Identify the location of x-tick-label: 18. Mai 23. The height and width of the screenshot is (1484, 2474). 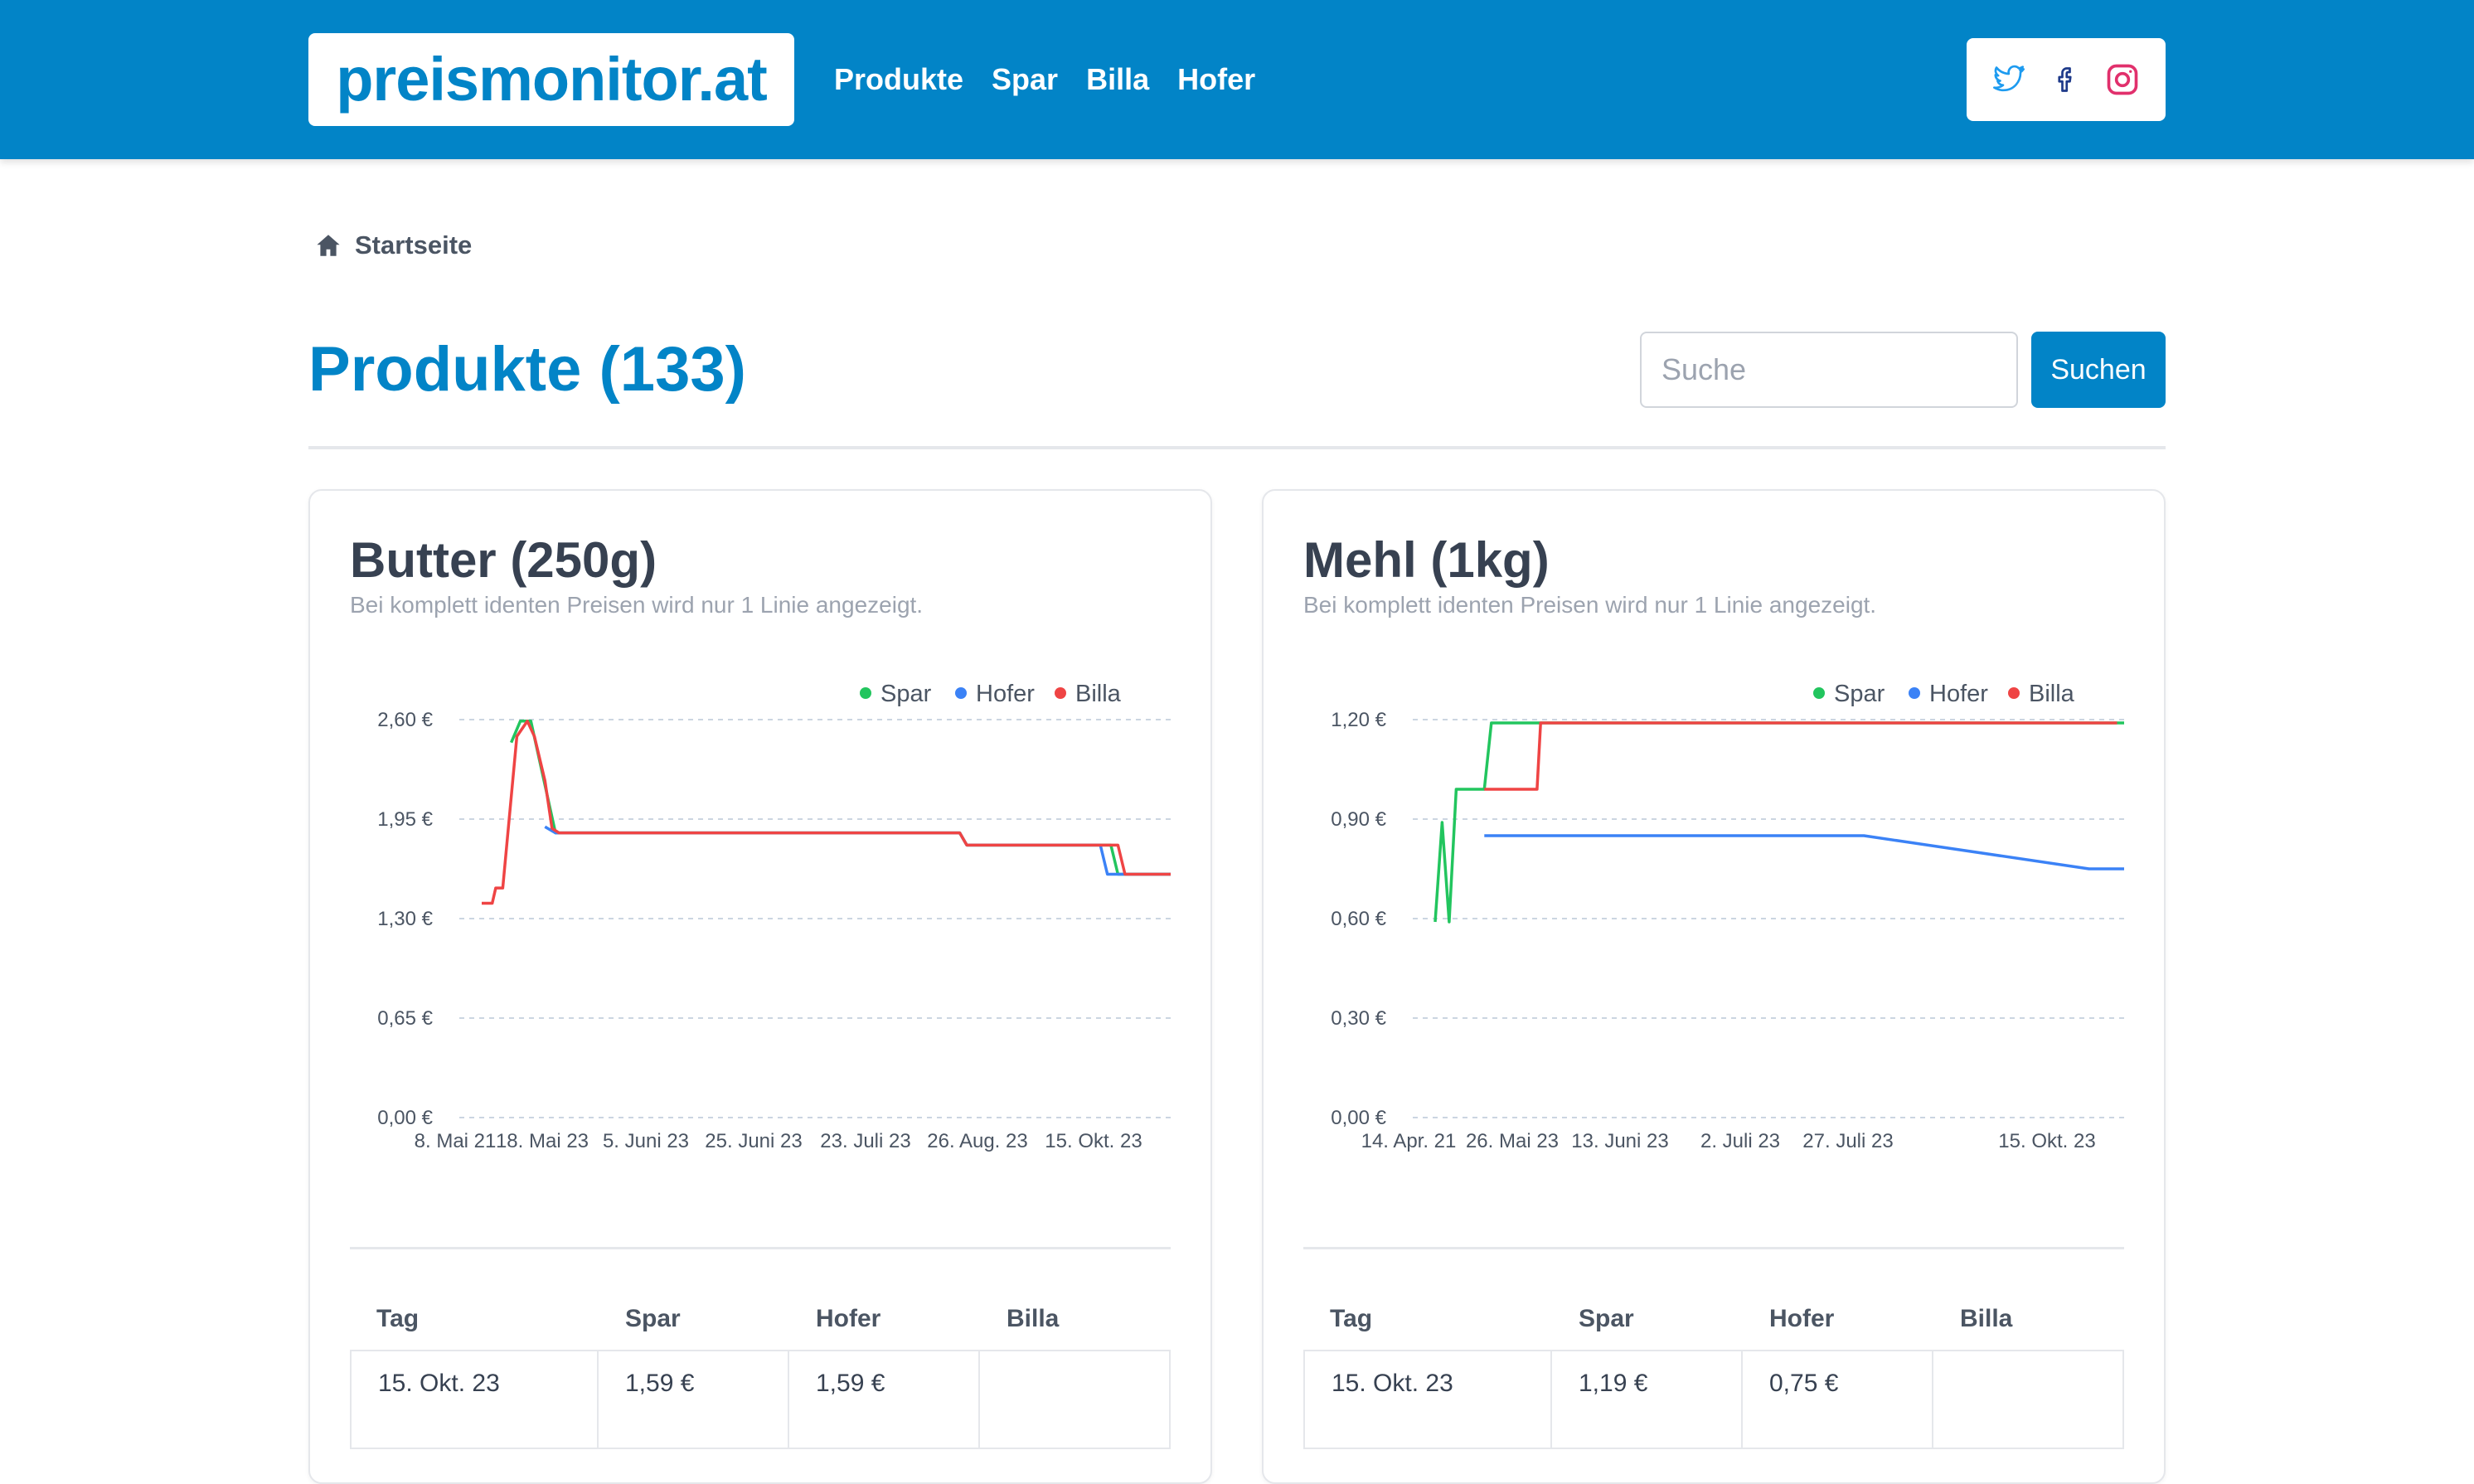
(543, 1141).